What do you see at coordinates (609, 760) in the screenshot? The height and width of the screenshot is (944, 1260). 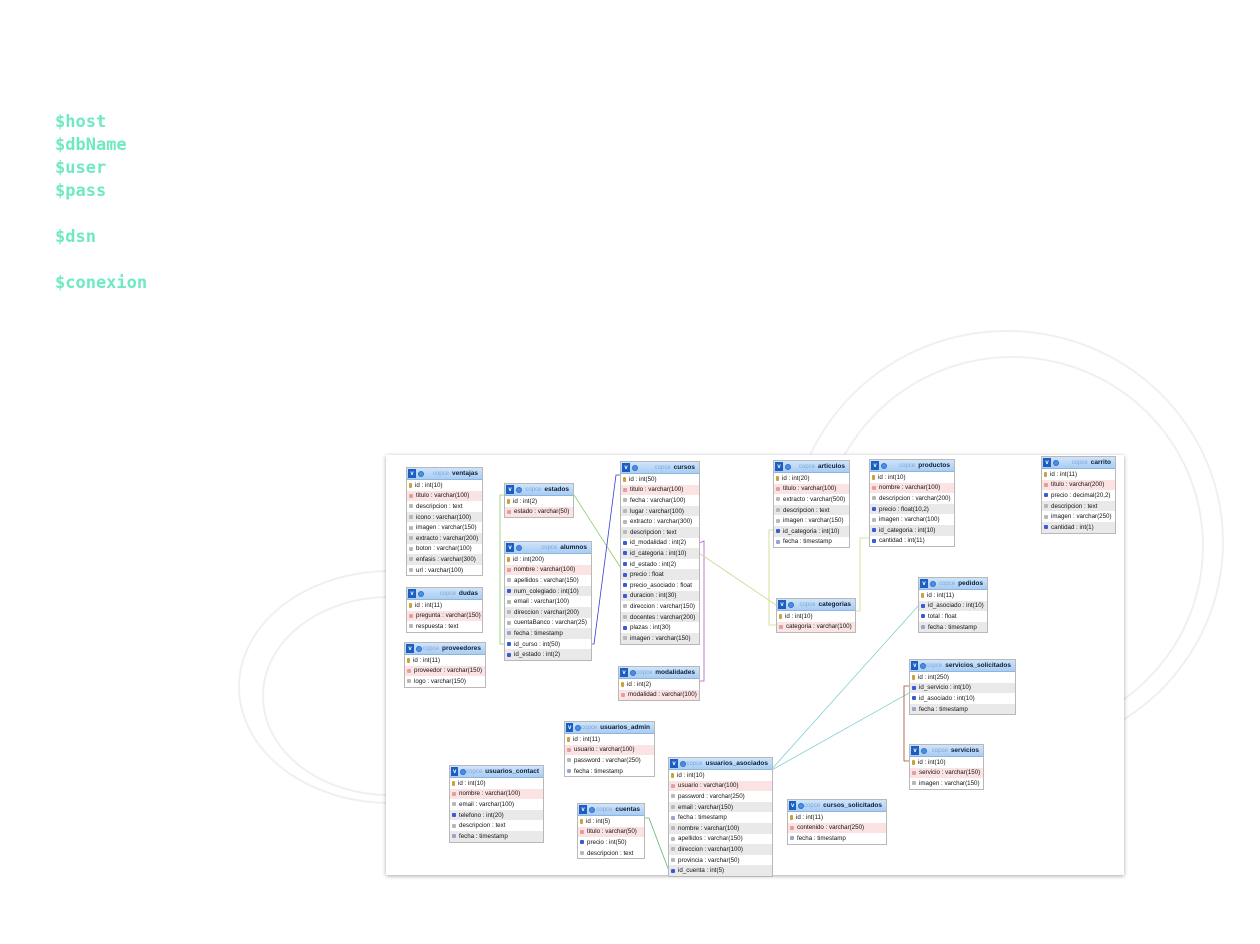 I see `table-field-row: password : varchar(250)` at bounding box center [609, 760].